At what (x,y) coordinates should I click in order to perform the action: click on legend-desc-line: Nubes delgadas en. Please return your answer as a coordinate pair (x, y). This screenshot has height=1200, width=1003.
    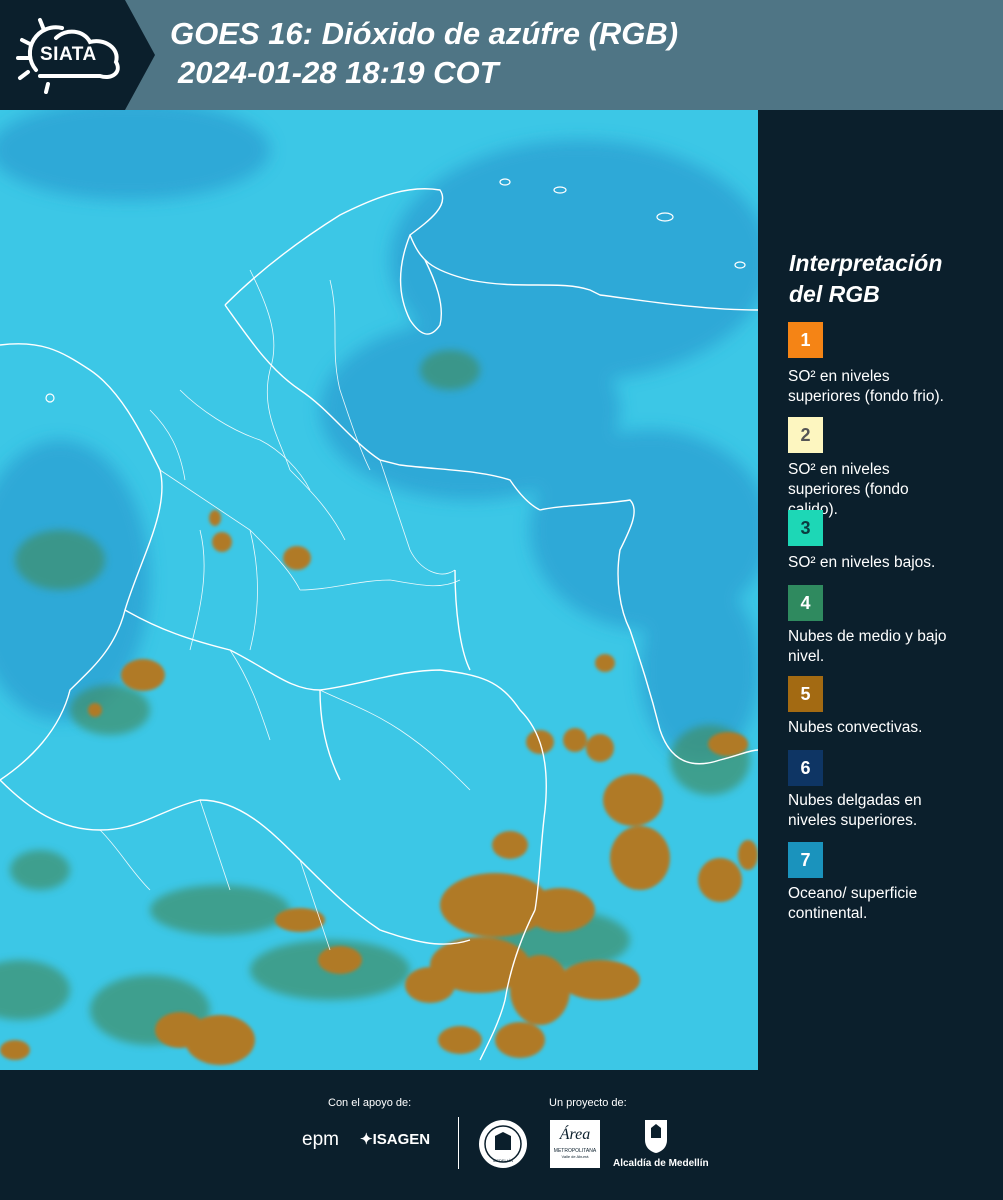
    Looking at the image, I should click on (855, 800).